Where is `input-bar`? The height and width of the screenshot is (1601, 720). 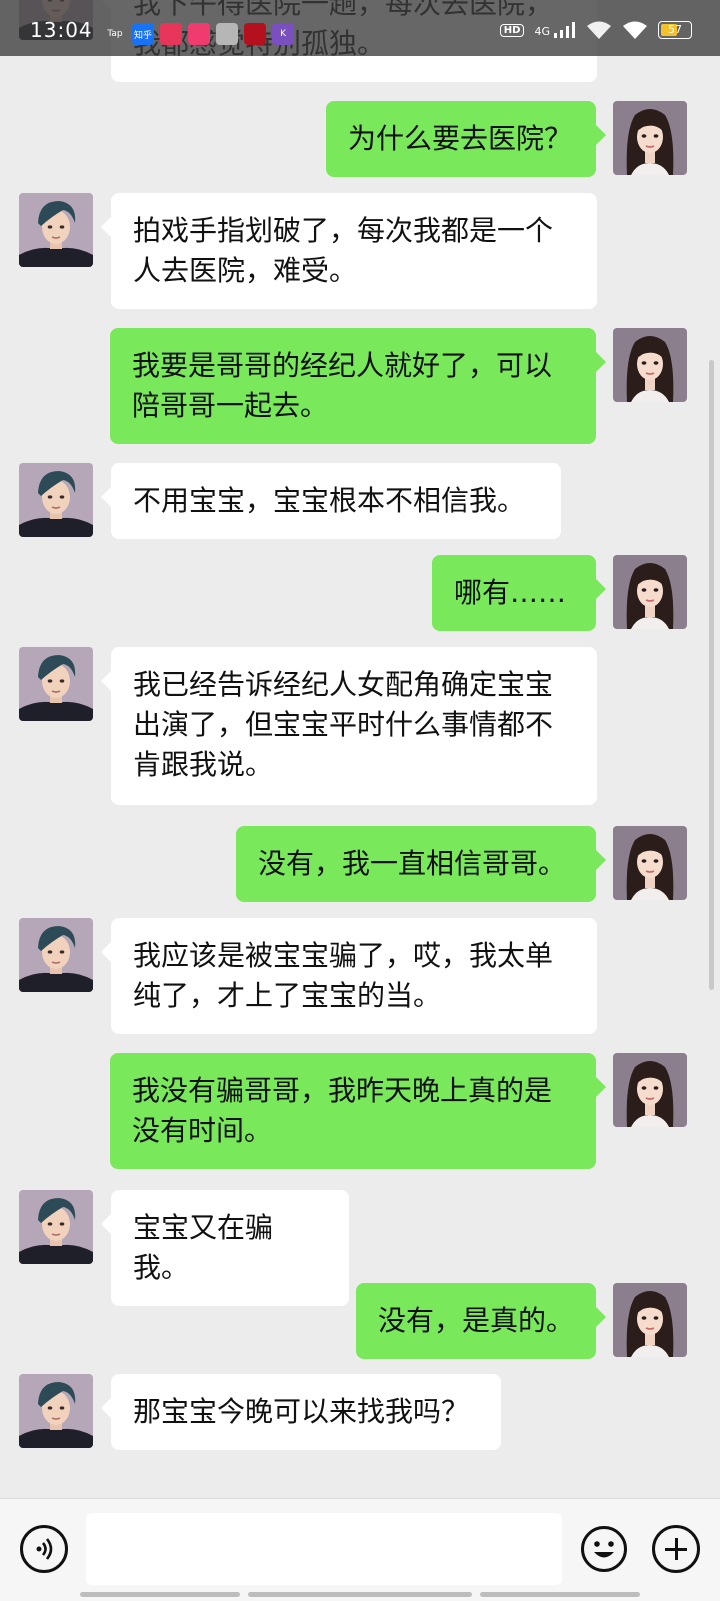
input-bar is located at coordinates (360, 1549).